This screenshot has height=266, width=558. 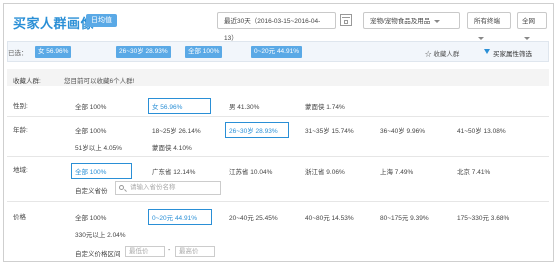 What do you see at coordinates (27, 81) in the screenshot?
I see `bookmark-label: 收藏人群:` at bounding box center [27, 81].